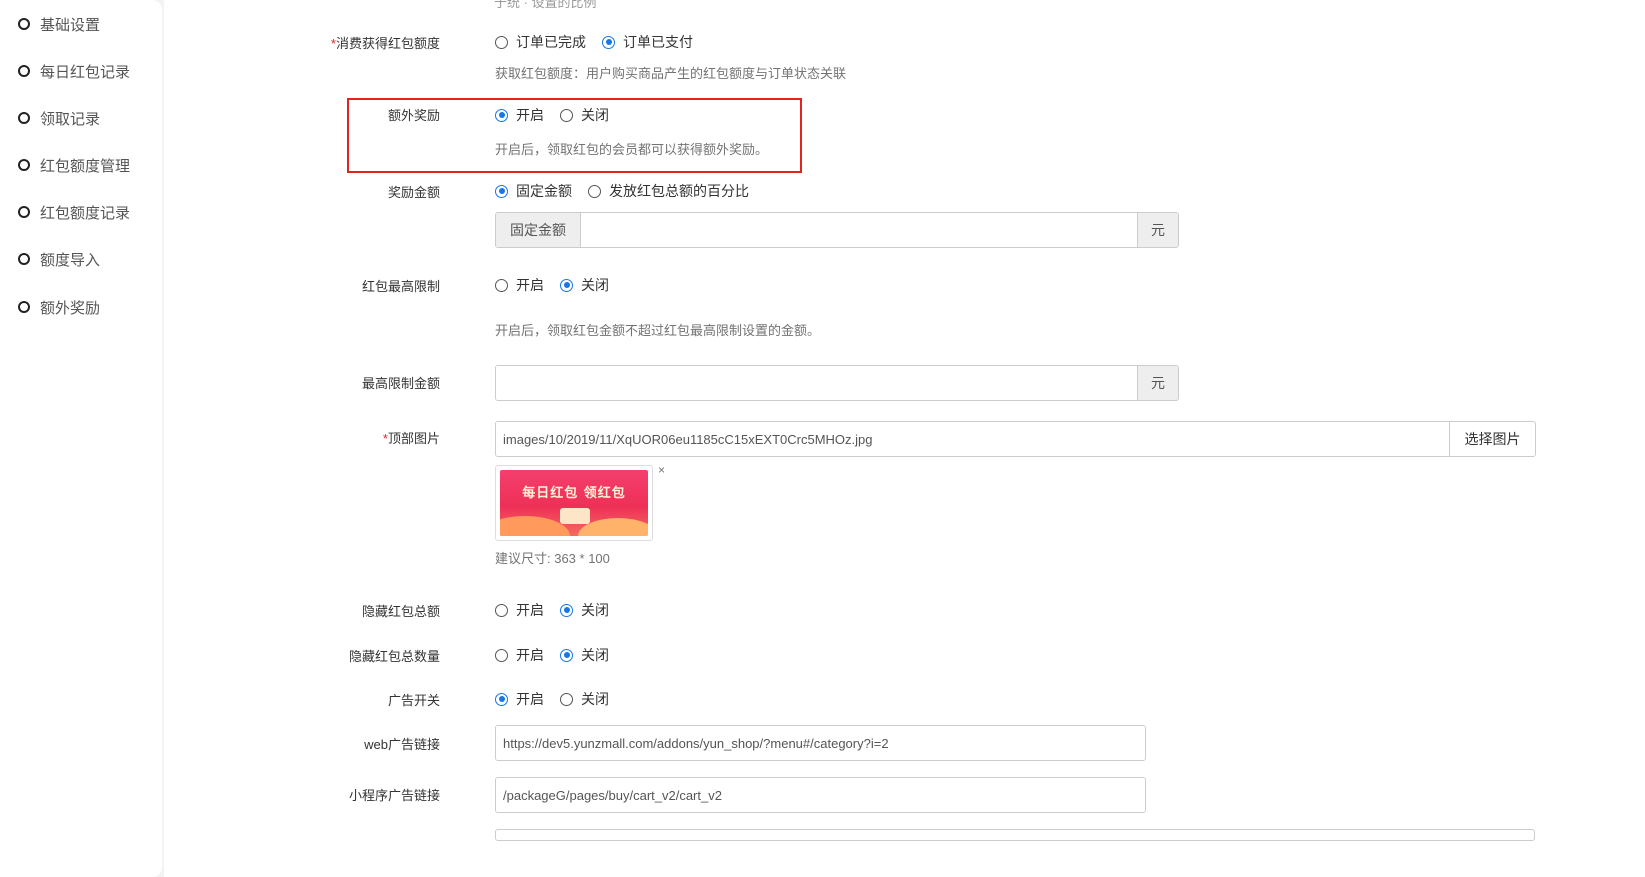 The height and width of the screenshot is (877, 1645). What do you see at coordinates (519, 699) in the screenshot?
I see `radio-ad-on: 开启` at bounding box center [519, 699].